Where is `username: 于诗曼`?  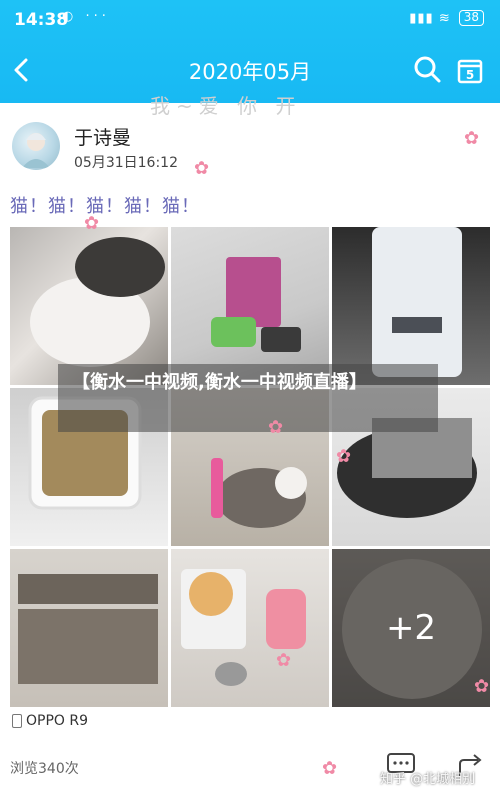
username: 于诗曼 is located at coordinates (102, 136).